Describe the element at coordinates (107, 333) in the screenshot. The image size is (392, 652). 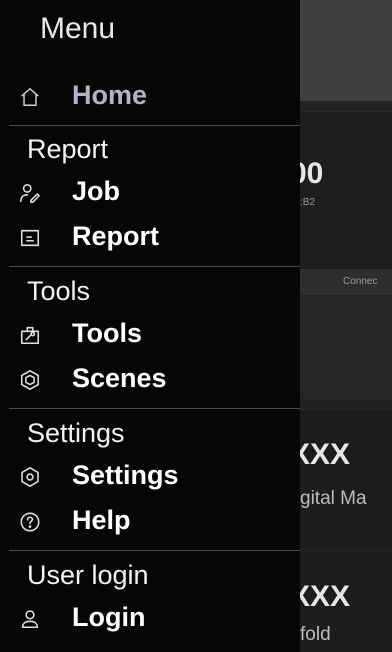
I see `menu-item-tools-label: Tools` at that location.